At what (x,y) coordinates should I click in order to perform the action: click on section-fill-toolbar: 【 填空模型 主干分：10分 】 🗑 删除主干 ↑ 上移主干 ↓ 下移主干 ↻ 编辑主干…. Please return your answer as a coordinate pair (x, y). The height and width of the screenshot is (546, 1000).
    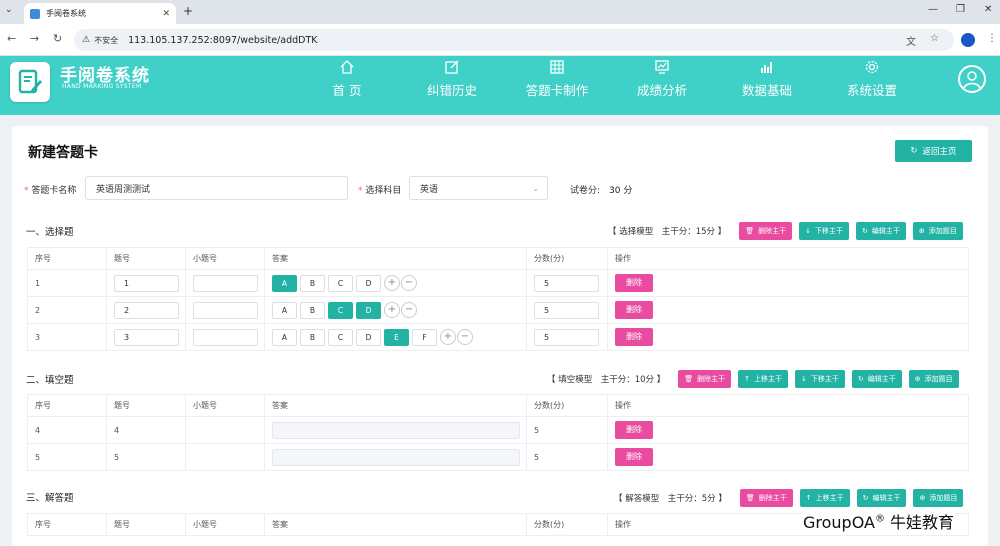
    Looking at the image, I should click on (753, 379).